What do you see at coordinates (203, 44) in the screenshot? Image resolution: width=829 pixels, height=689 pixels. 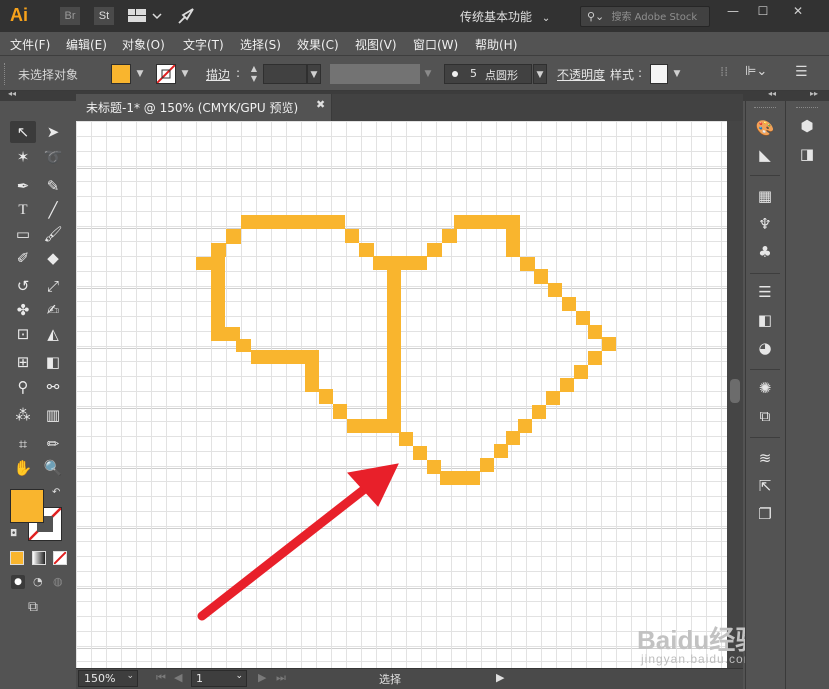 I see `menu-type: 文字(T)` at bounding box center [203, 44].